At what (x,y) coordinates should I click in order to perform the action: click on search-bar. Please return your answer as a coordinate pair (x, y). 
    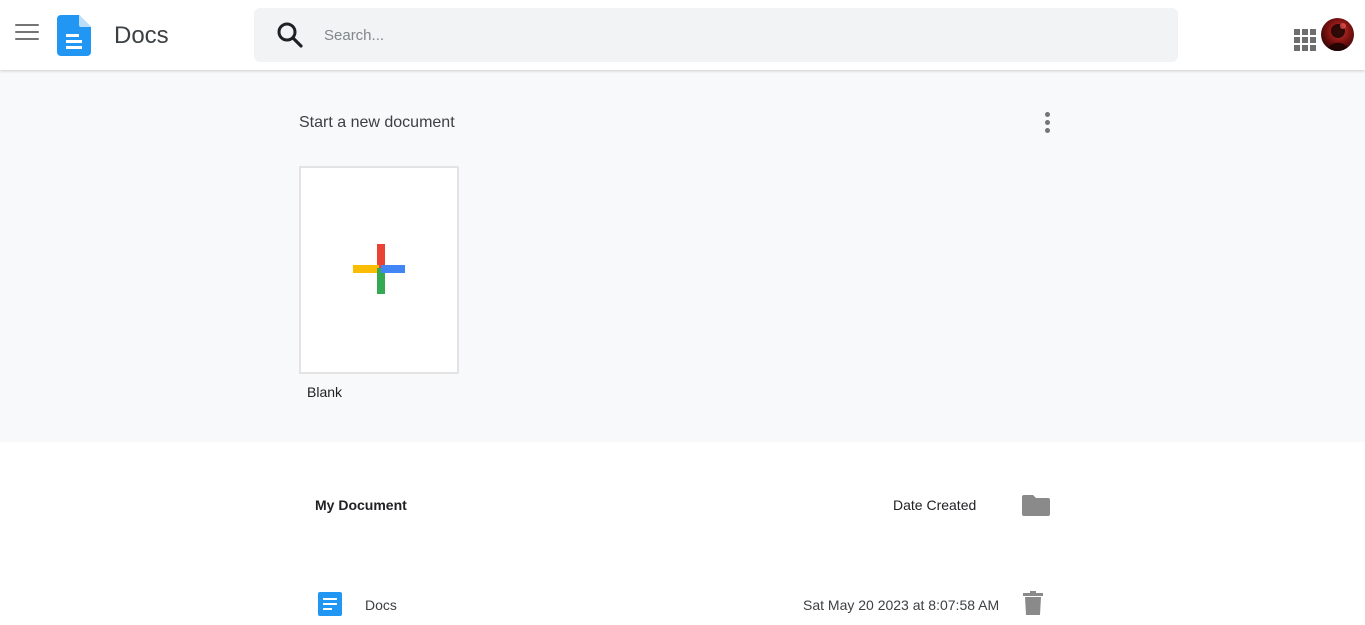
    Looking at the image, I should click on (716, 35).